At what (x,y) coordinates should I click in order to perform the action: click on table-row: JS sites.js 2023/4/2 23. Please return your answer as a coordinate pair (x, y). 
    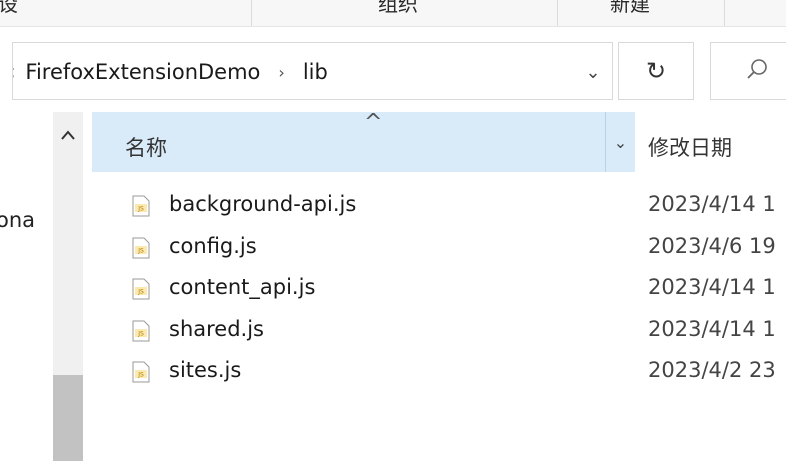
    Looking at the image, I should click on (439, 373).